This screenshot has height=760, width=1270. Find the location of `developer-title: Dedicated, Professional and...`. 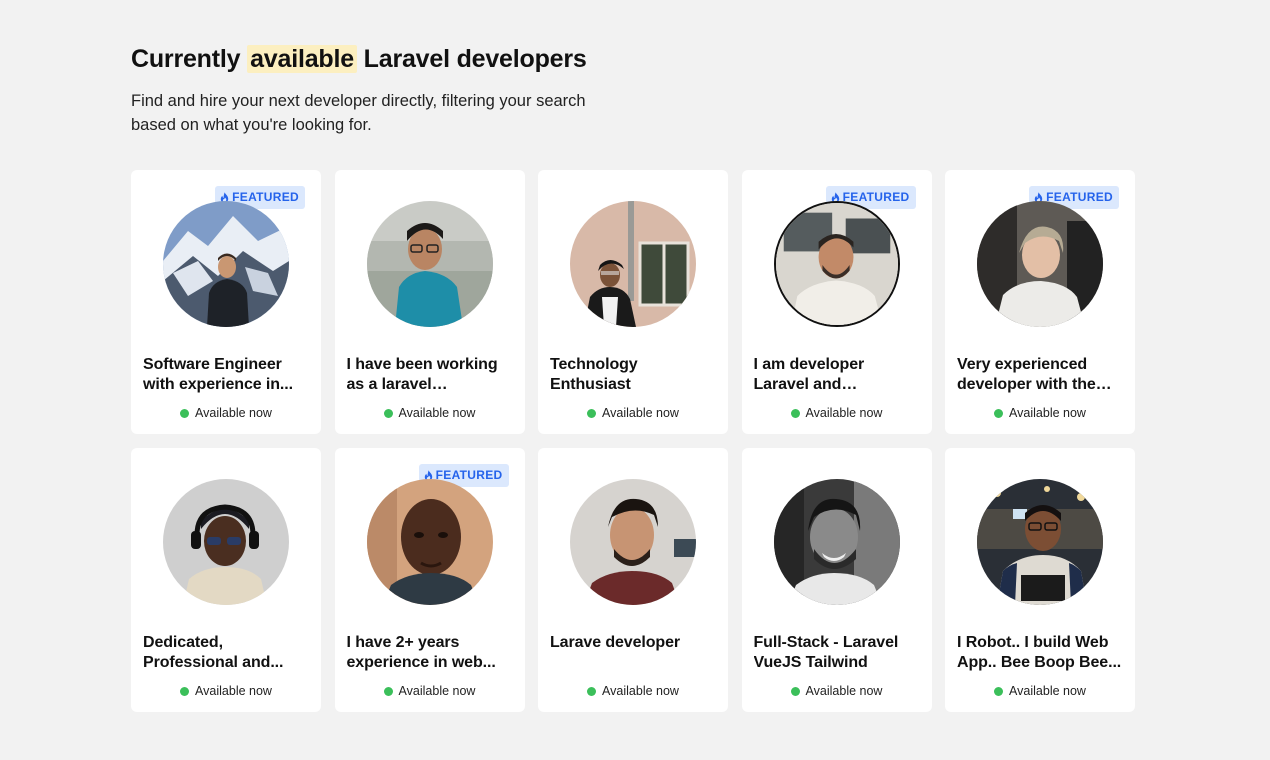

developer-title: Dedicated, Professional and... is located at coordinates (213, 652).